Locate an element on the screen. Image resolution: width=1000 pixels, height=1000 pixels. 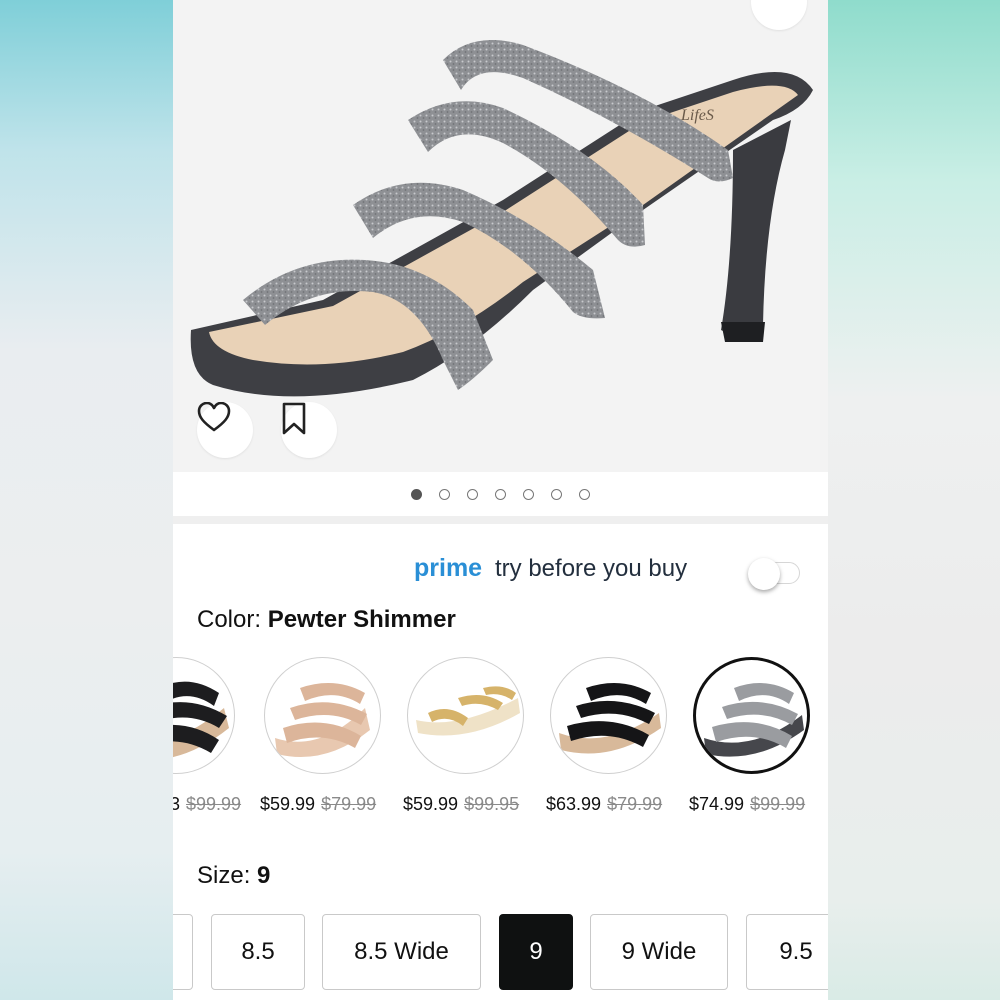
size-option-9-5: 9.5 is located at coordinates (787, 952).